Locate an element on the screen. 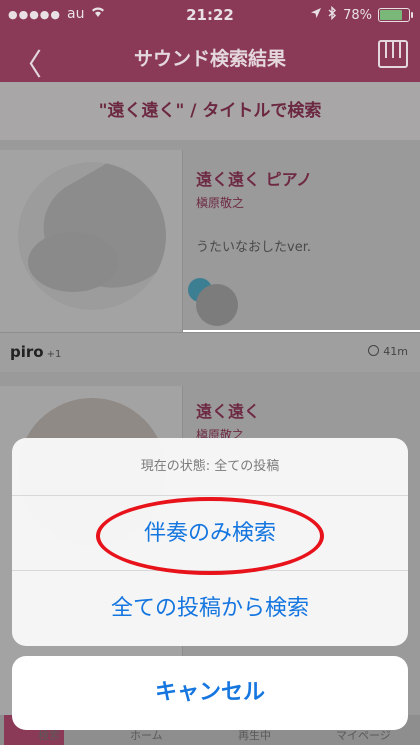 The height and width of the screenshot is (745, 420). post-time: 41m is located at coordinates (388, 351).